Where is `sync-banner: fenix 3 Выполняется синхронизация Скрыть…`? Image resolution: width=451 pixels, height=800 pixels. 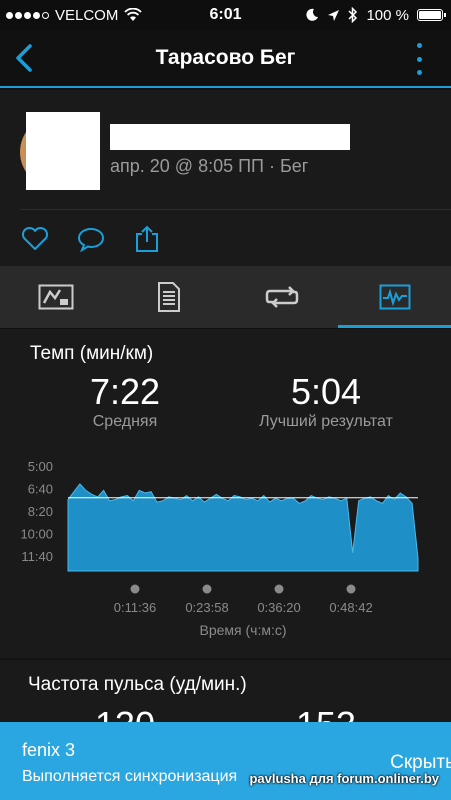
sync-banner: fenix 3 Выполняется синхронизация Скрыть… is located at coordinates (225, 761).